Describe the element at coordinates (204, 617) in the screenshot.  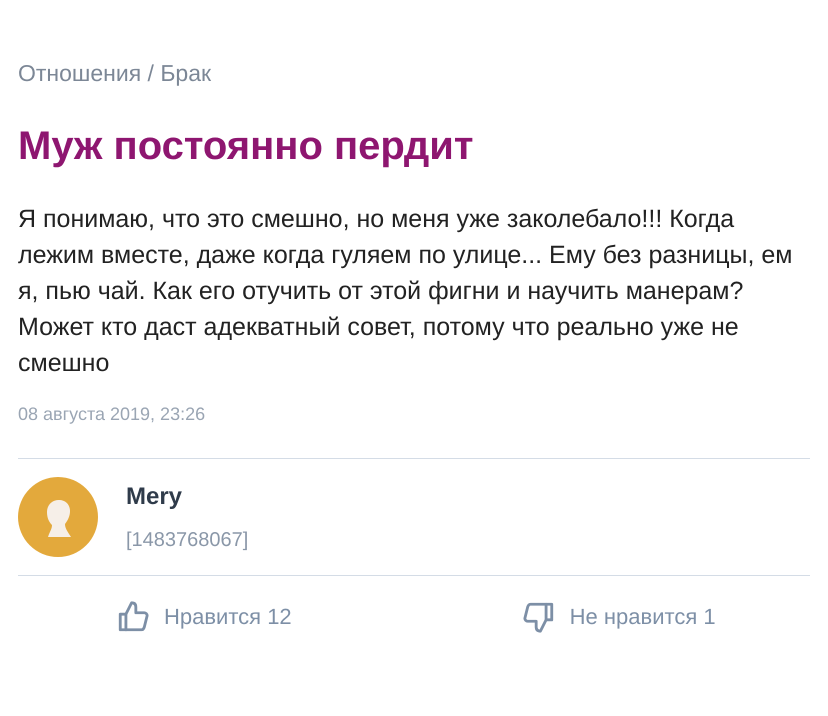
I see `like-button: Нравится 12` at that location.